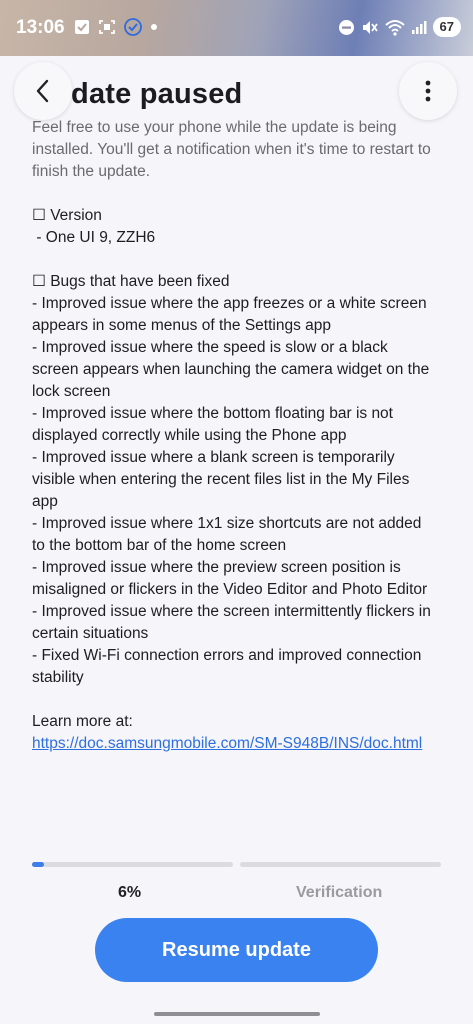  Describe the element at coordinates (40, 27) in the screenshot. I see `status-time: 13:06` at that location.